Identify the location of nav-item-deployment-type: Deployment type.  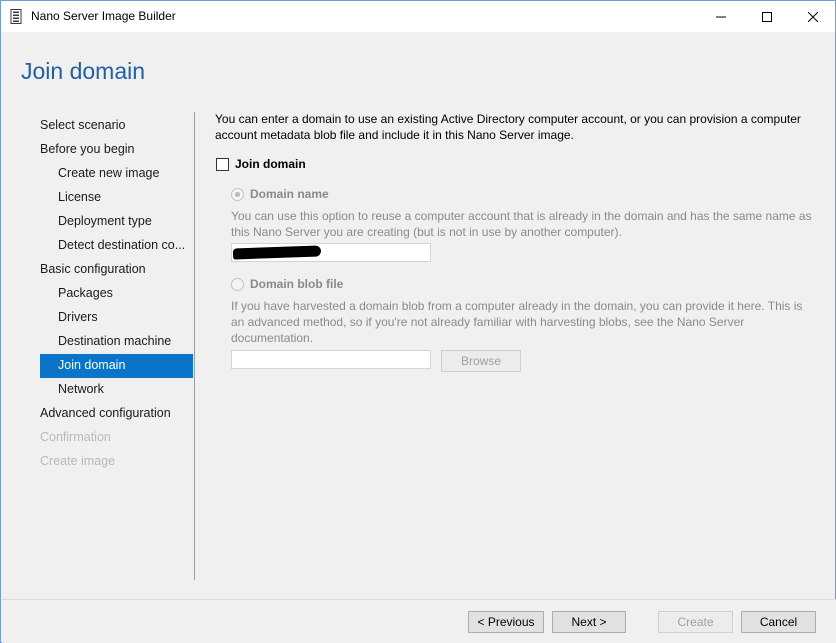
(116, 222).